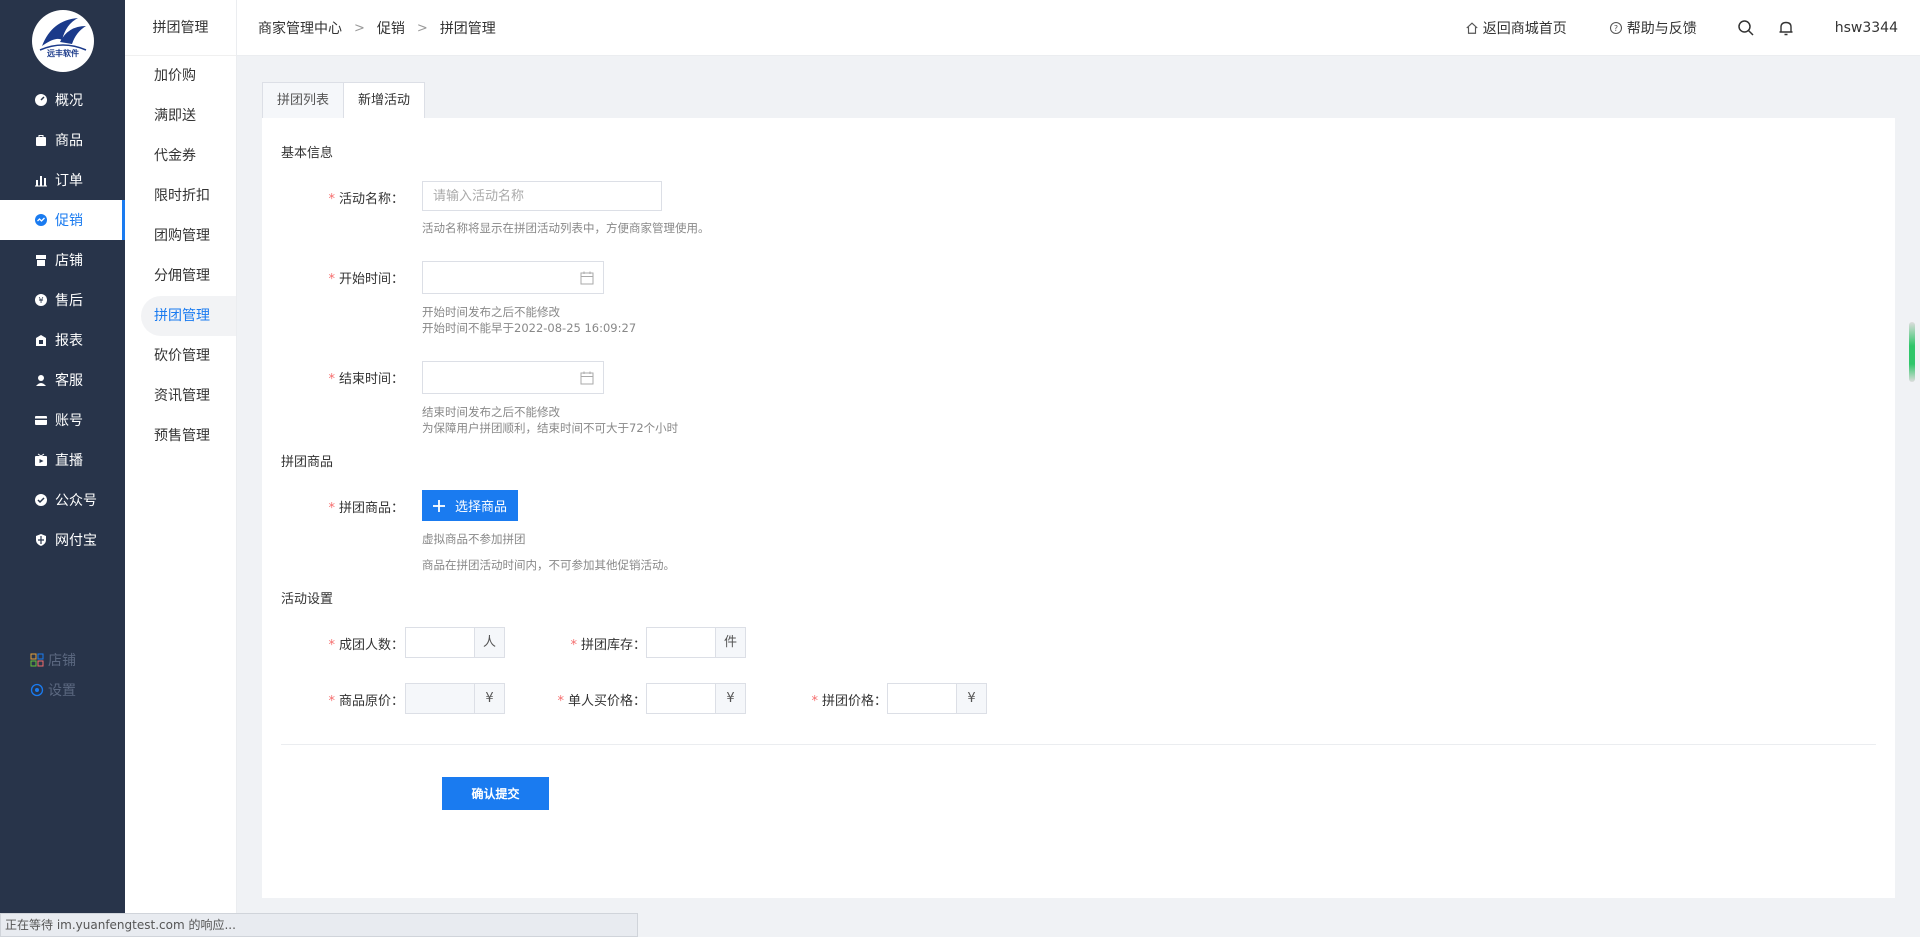  I want to click on sidebar-item-label: 直播, so click(69, 461).